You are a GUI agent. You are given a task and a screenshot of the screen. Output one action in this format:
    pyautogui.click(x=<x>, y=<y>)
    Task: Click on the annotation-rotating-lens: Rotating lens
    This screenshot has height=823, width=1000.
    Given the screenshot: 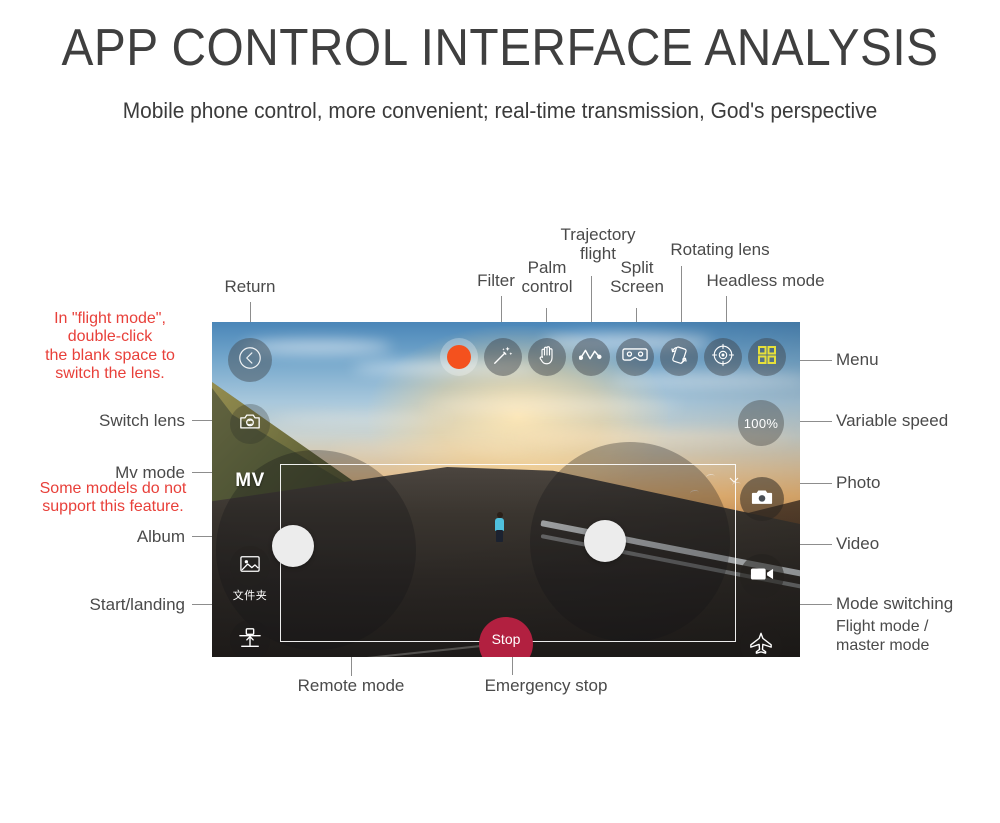 What is the action you would take?
    pyautogui.click(x=720, y=249)
    